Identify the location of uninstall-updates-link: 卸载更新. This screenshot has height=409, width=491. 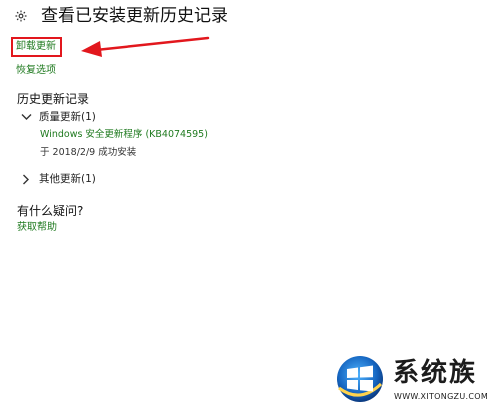
(36, 46).